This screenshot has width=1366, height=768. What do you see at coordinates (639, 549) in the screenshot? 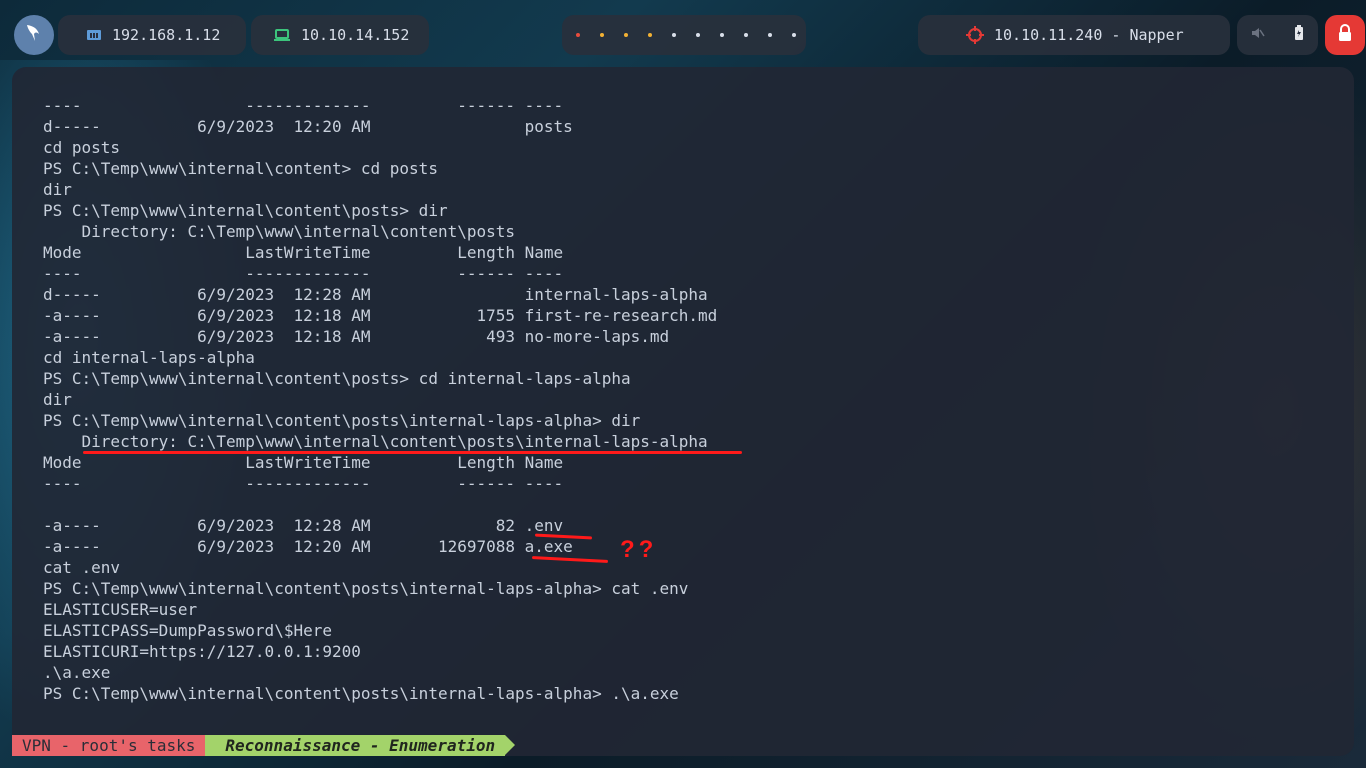
I see `annotation-question-marks: ??` at bounding box center [639, 549].